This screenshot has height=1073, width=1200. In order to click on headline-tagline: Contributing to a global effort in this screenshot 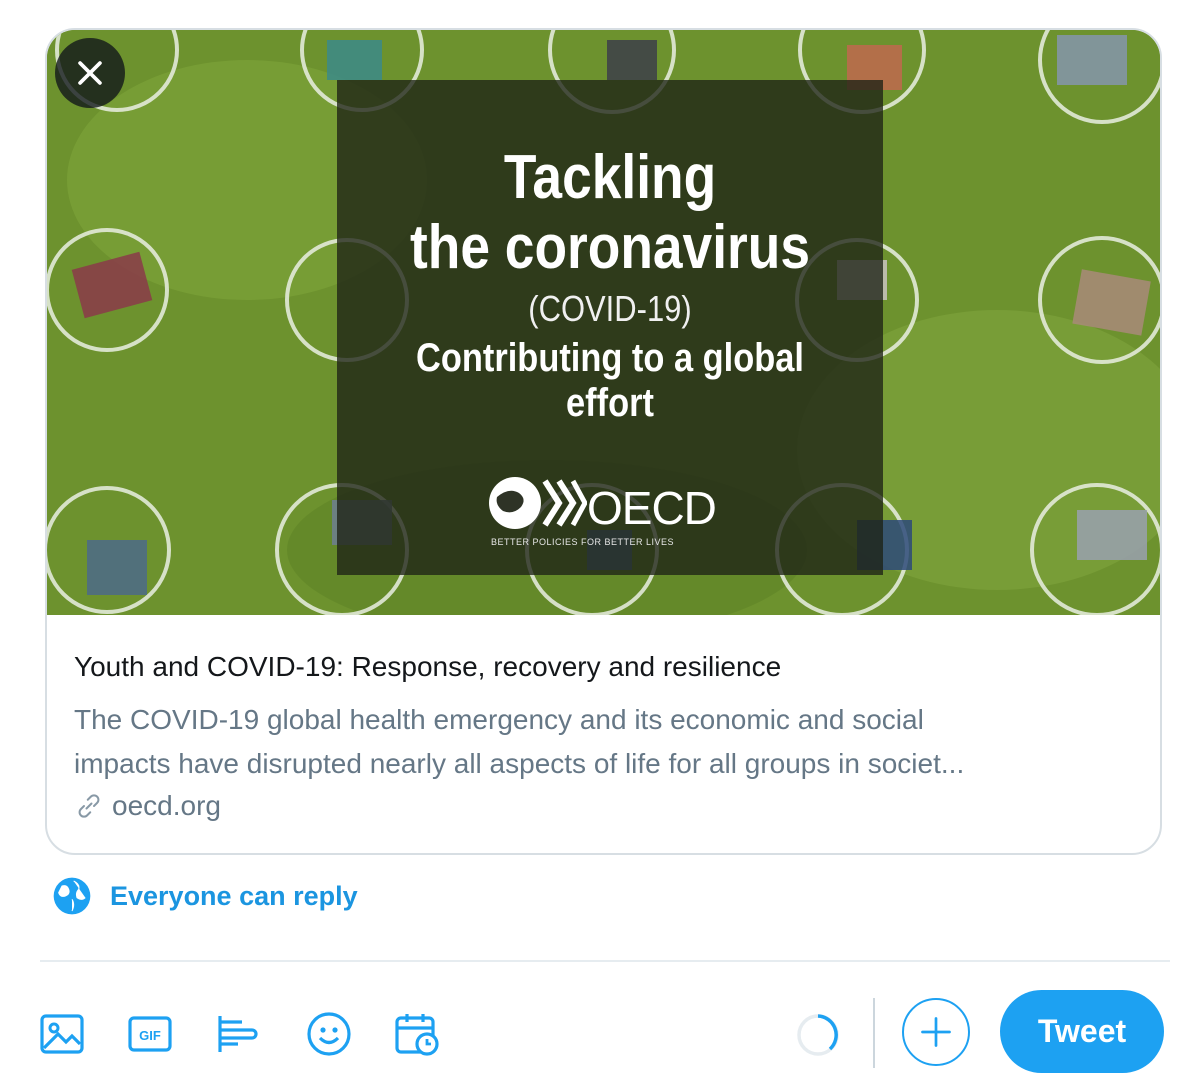, I will do `click(610, 380)`.